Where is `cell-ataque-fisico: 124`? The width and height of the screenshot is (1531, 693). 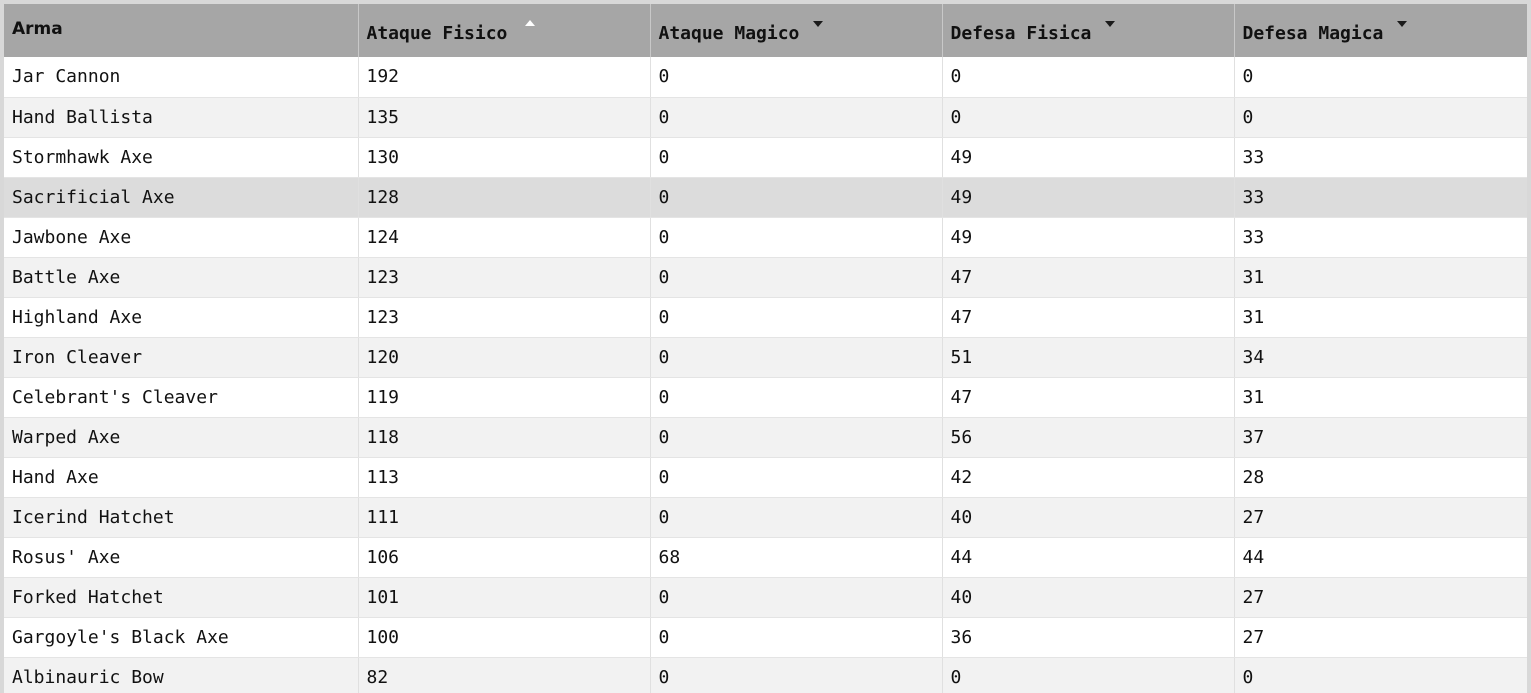 cell-ataque-fisico: 124 is located at coordinates (504, 237).